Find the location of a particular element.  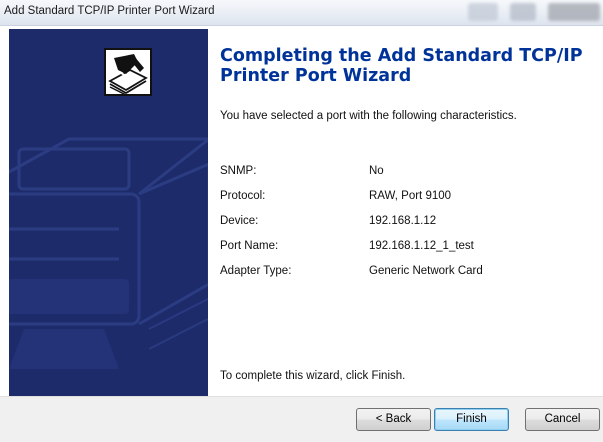

property-label: SNMP: is located at coordinates (238, 171).